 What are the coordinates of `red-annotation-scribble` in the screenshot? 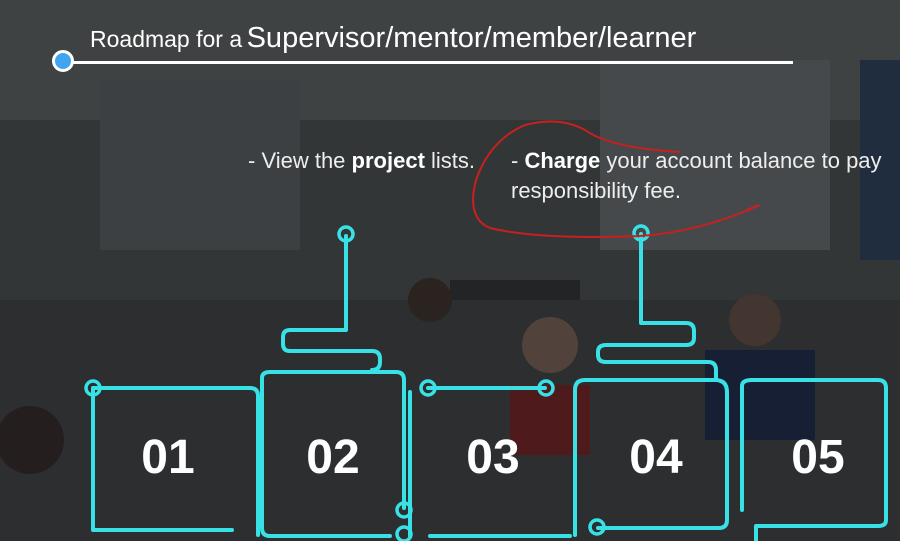 It's located at (616, 179).